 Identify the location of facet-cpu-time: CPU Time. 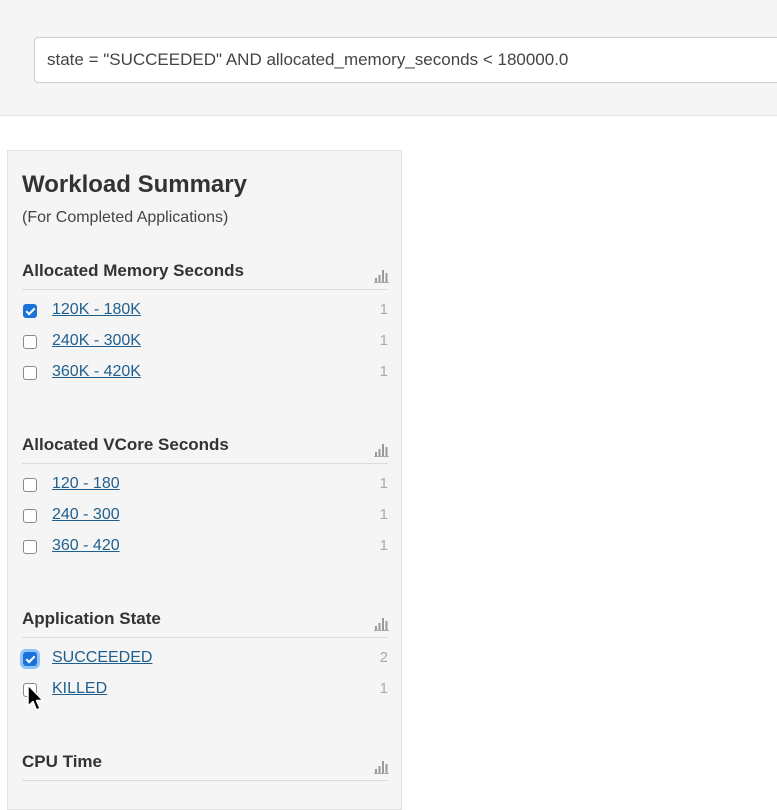
(206, 765).